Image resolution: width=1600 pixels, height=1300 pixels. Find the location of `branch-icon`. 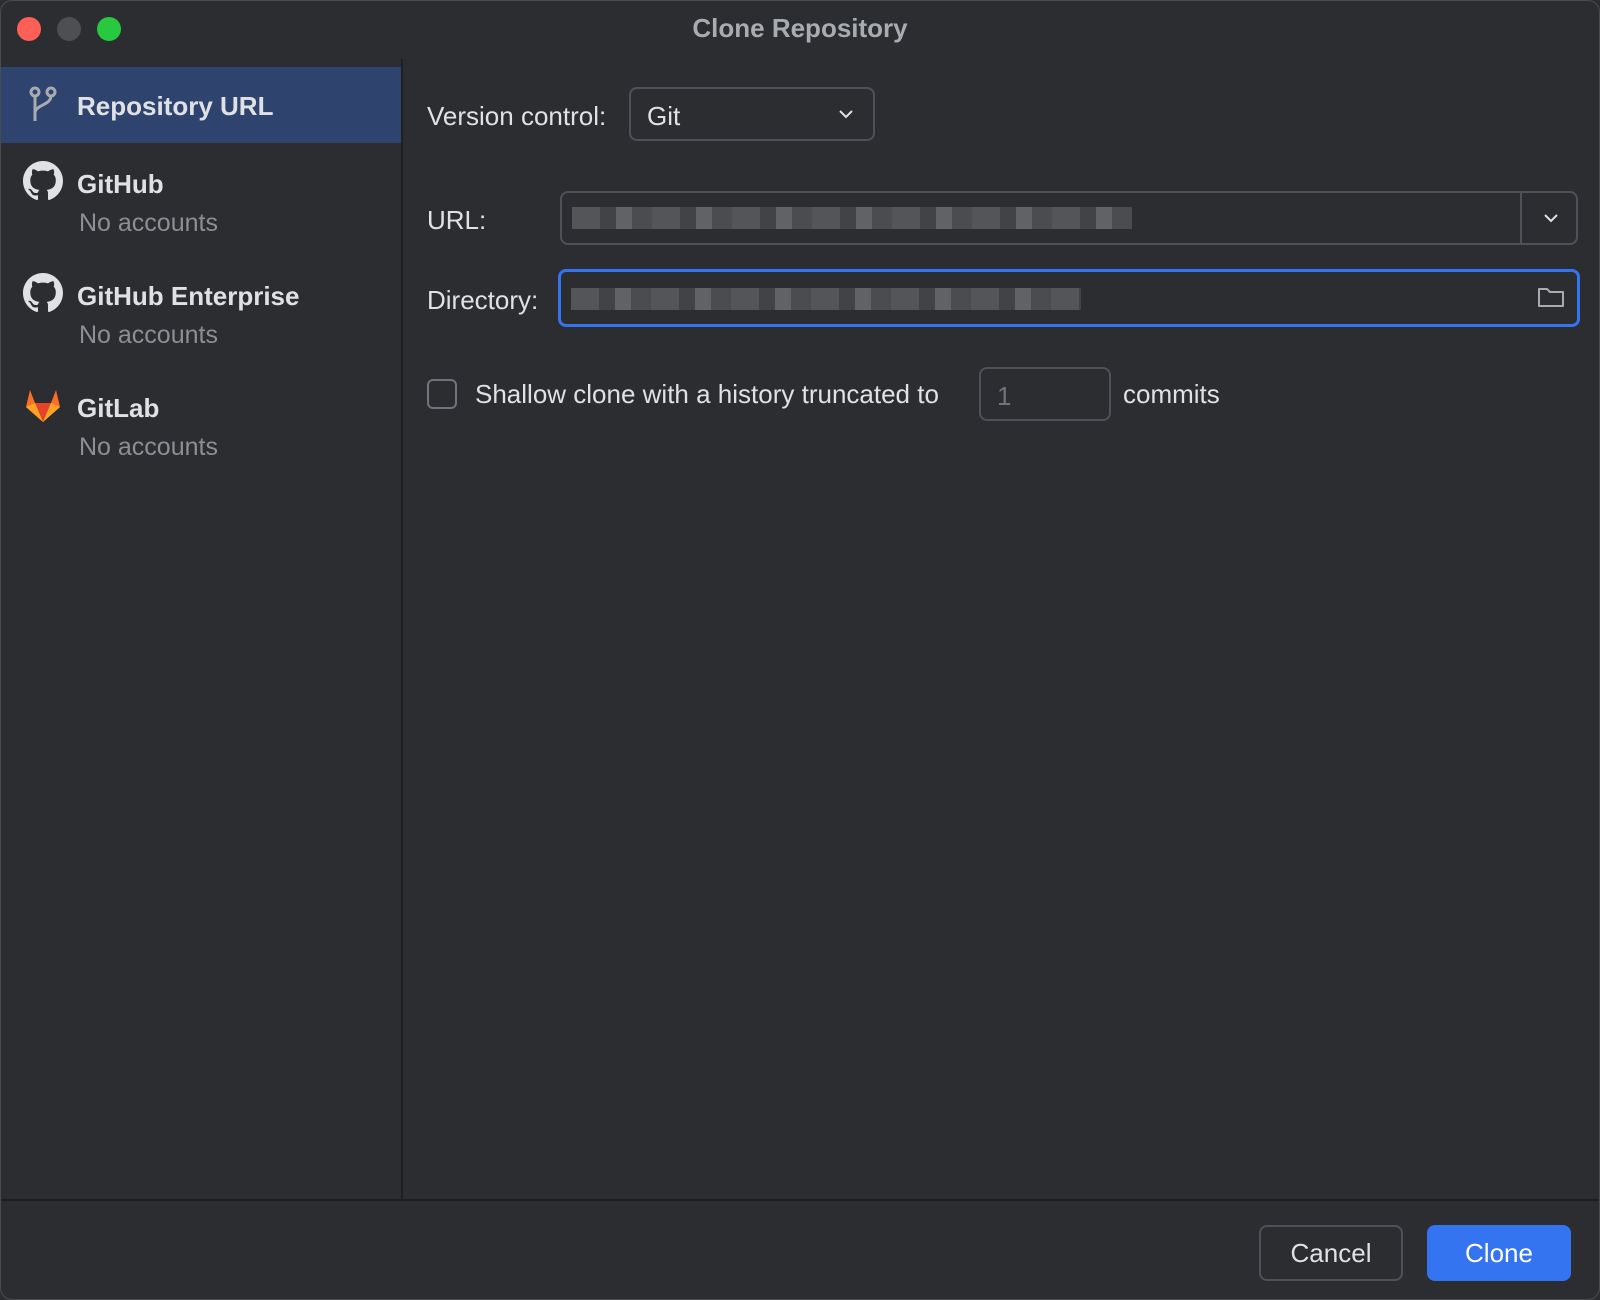

branch-icon is located at coordinates (43, 103).